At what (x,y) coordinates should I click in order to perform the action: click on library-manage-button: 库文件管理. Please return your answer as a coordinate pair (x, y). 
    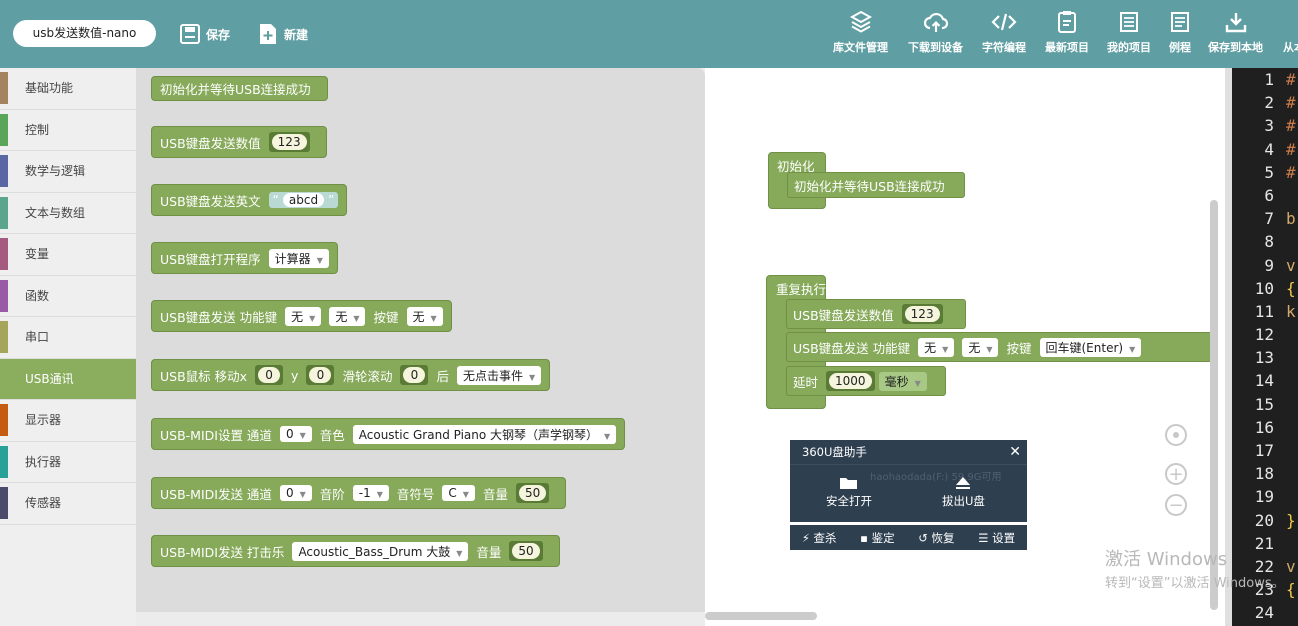
    Looking at the image, I should click on (860, 32).